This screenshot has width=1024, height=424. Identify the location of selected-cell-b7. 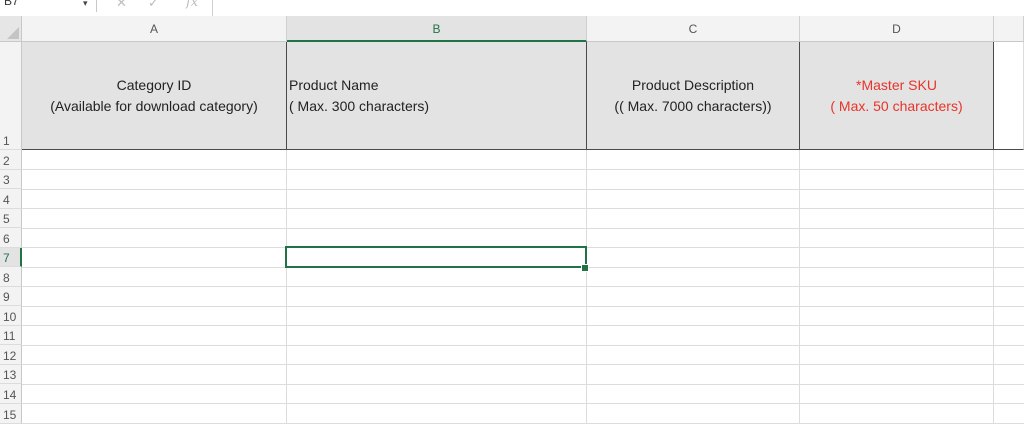
(436, 257).